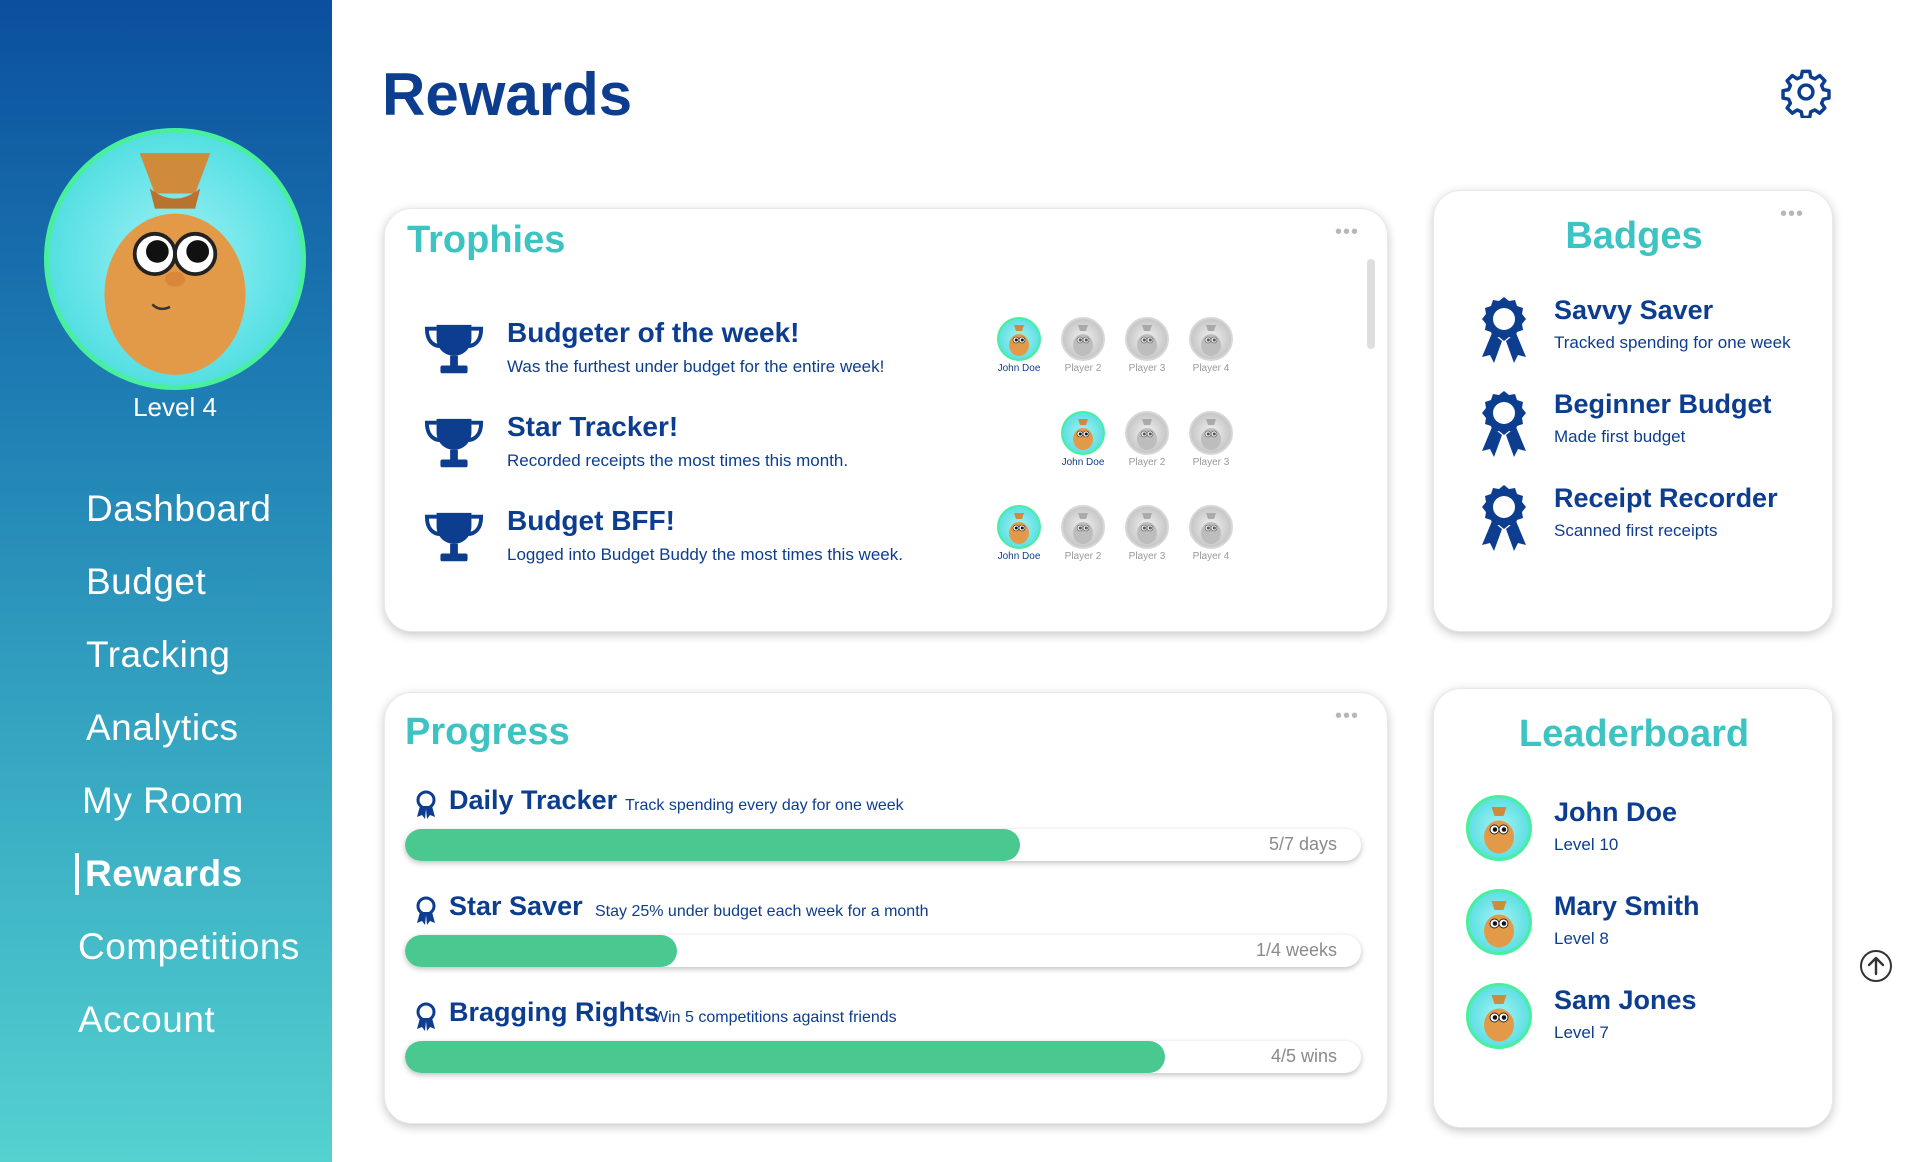 The image size is (1920, 1162). Describe the element at coordinates (146, 1020) in the screenshot. I see `nav-item-account: Account` at that location.